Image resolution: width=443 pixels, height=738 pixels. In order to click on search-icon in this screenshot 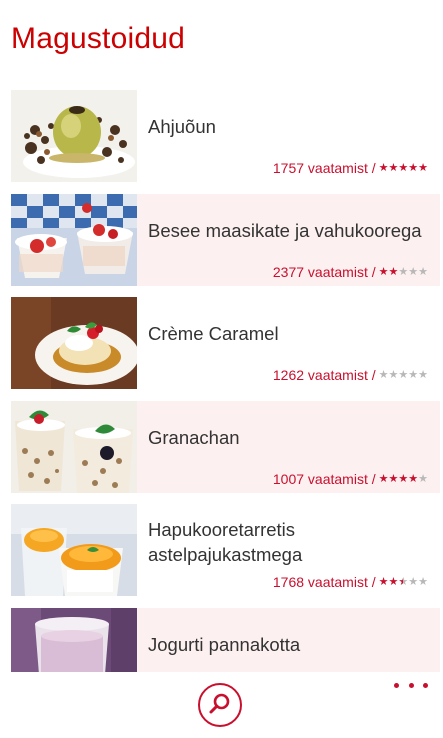, I will do `click(219, 703)`.